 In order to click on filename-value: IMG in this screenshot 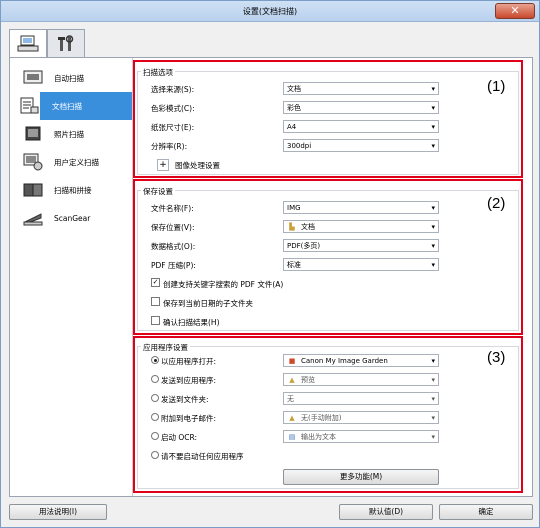, I will do `click(294, 207)`.